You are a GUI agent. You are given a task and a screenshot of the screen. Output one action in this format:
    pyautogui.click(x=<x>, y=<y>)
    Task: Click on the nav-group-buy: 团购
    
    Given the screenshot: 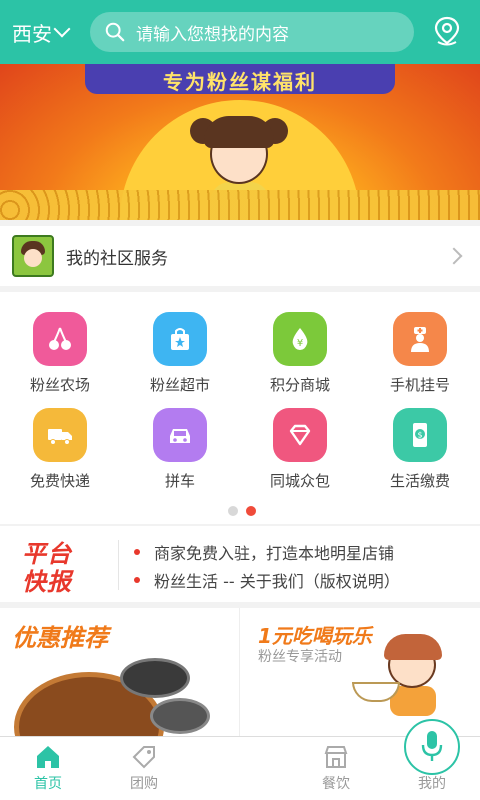 What is the action you would take?
    pyautogui.click(x=144, y=768)
    